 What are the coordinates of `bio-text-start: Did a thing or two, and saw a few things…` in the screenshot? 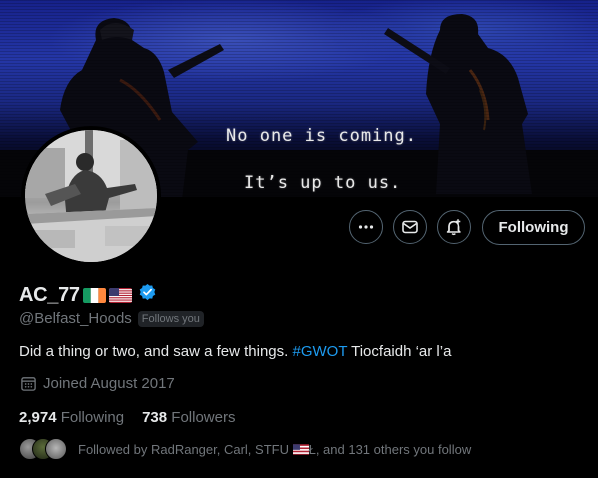 It's located at (156, 351).